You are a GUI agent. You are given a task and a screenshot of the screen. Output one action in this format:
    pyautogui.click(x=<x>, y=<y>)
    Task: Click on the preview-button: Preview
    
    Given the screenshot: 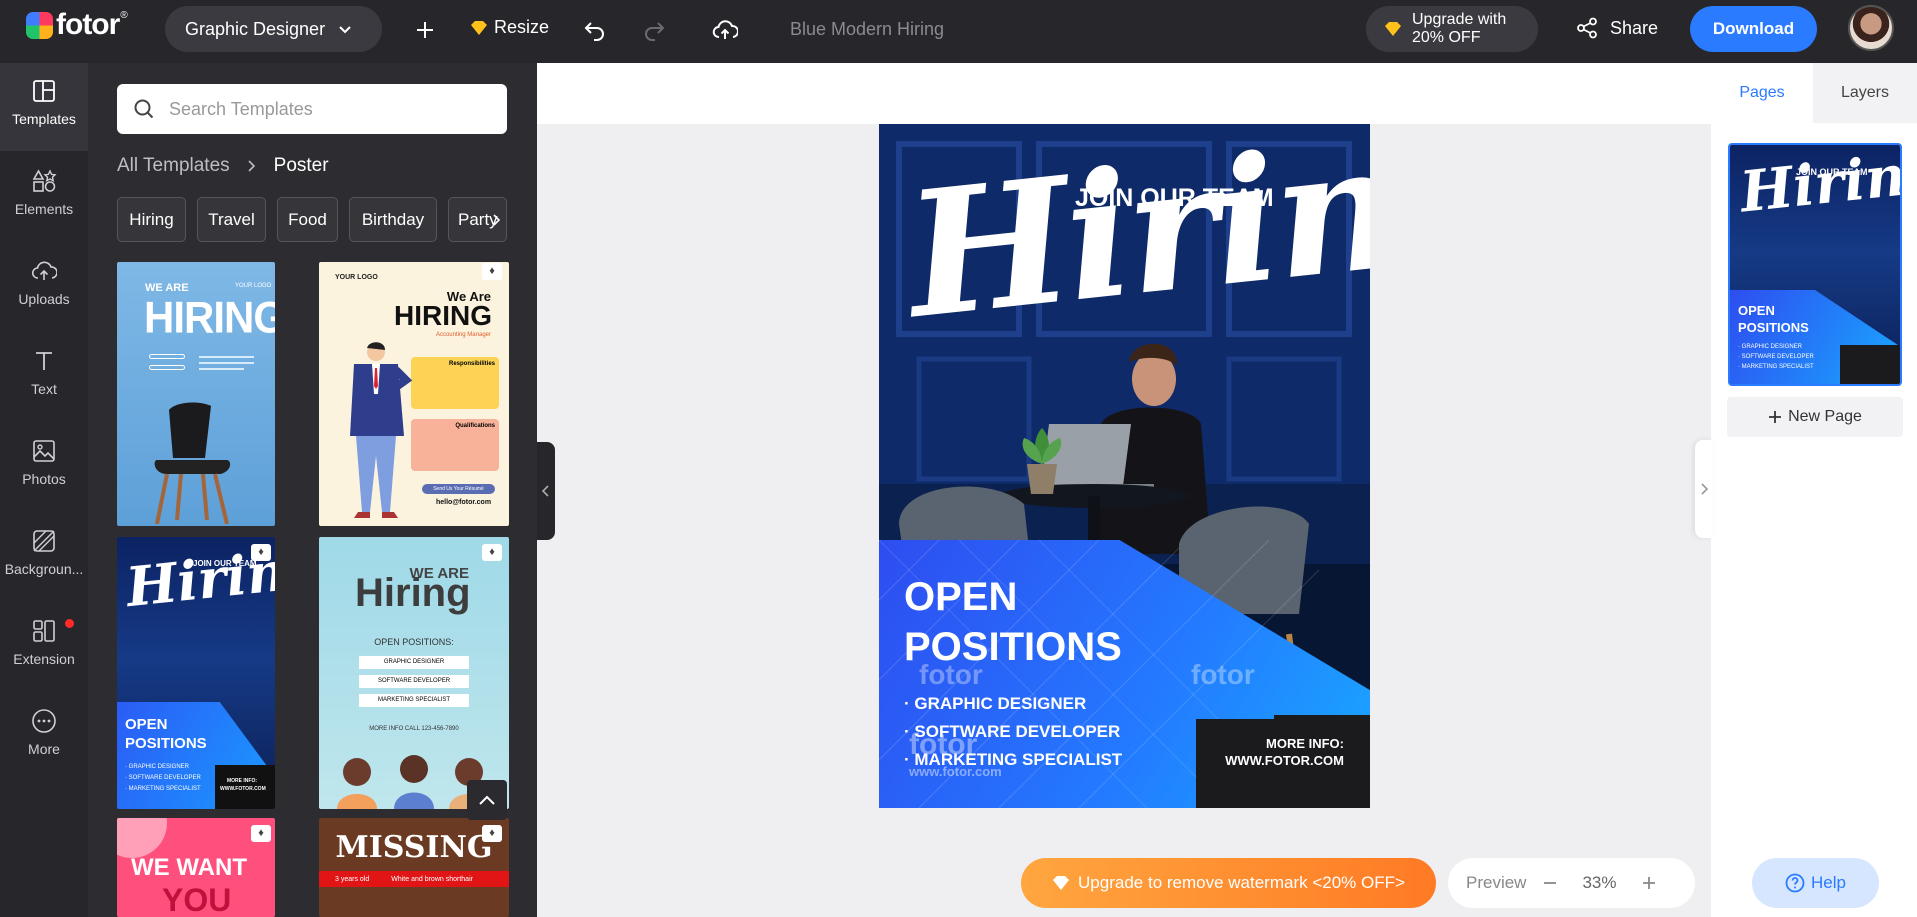 What is the action you would take?
    pyautogui.click(x=1496, y=883)
    